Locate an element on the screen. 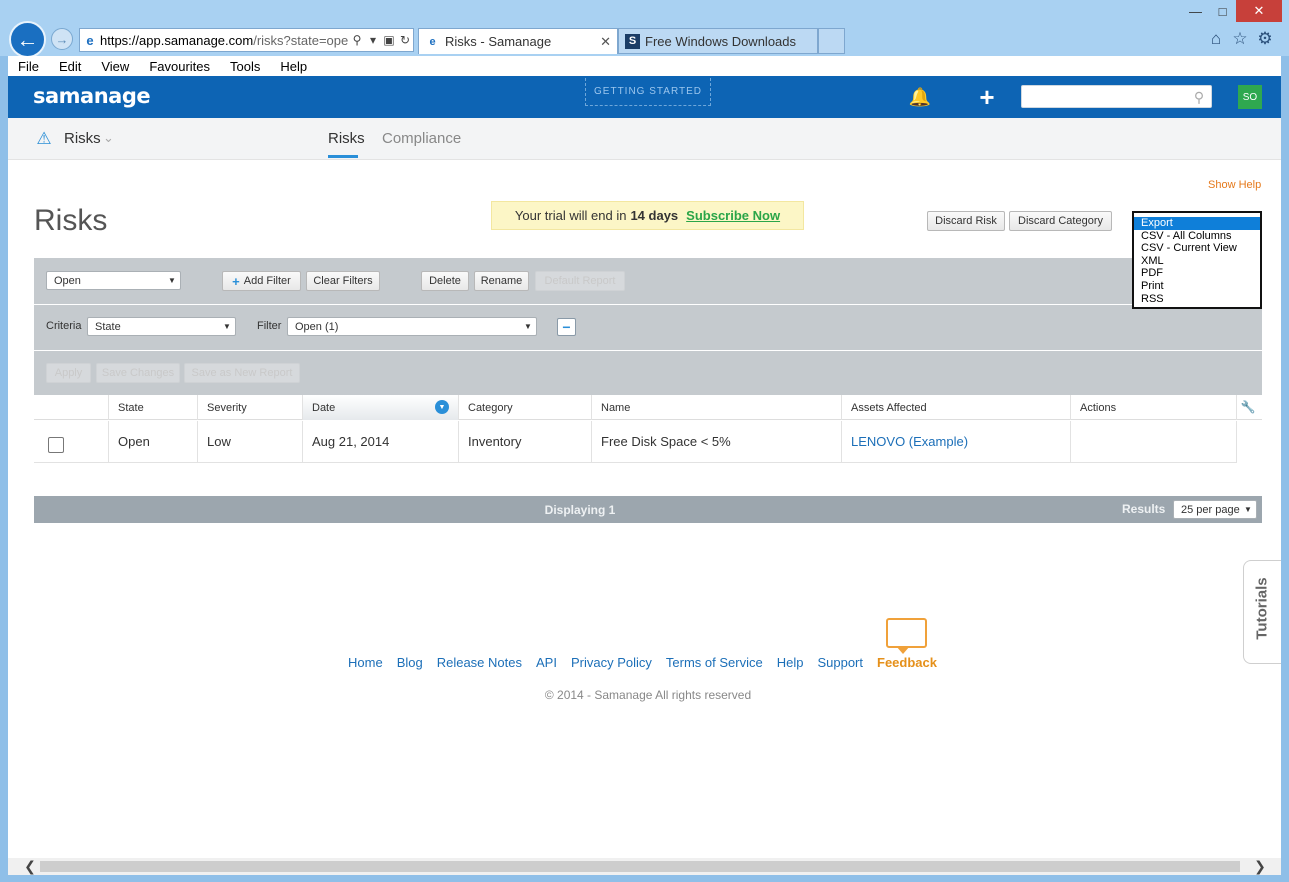 This screenshot has height=882, width=1289. samanage-logo: samanage is located at coordinates (92, 96).